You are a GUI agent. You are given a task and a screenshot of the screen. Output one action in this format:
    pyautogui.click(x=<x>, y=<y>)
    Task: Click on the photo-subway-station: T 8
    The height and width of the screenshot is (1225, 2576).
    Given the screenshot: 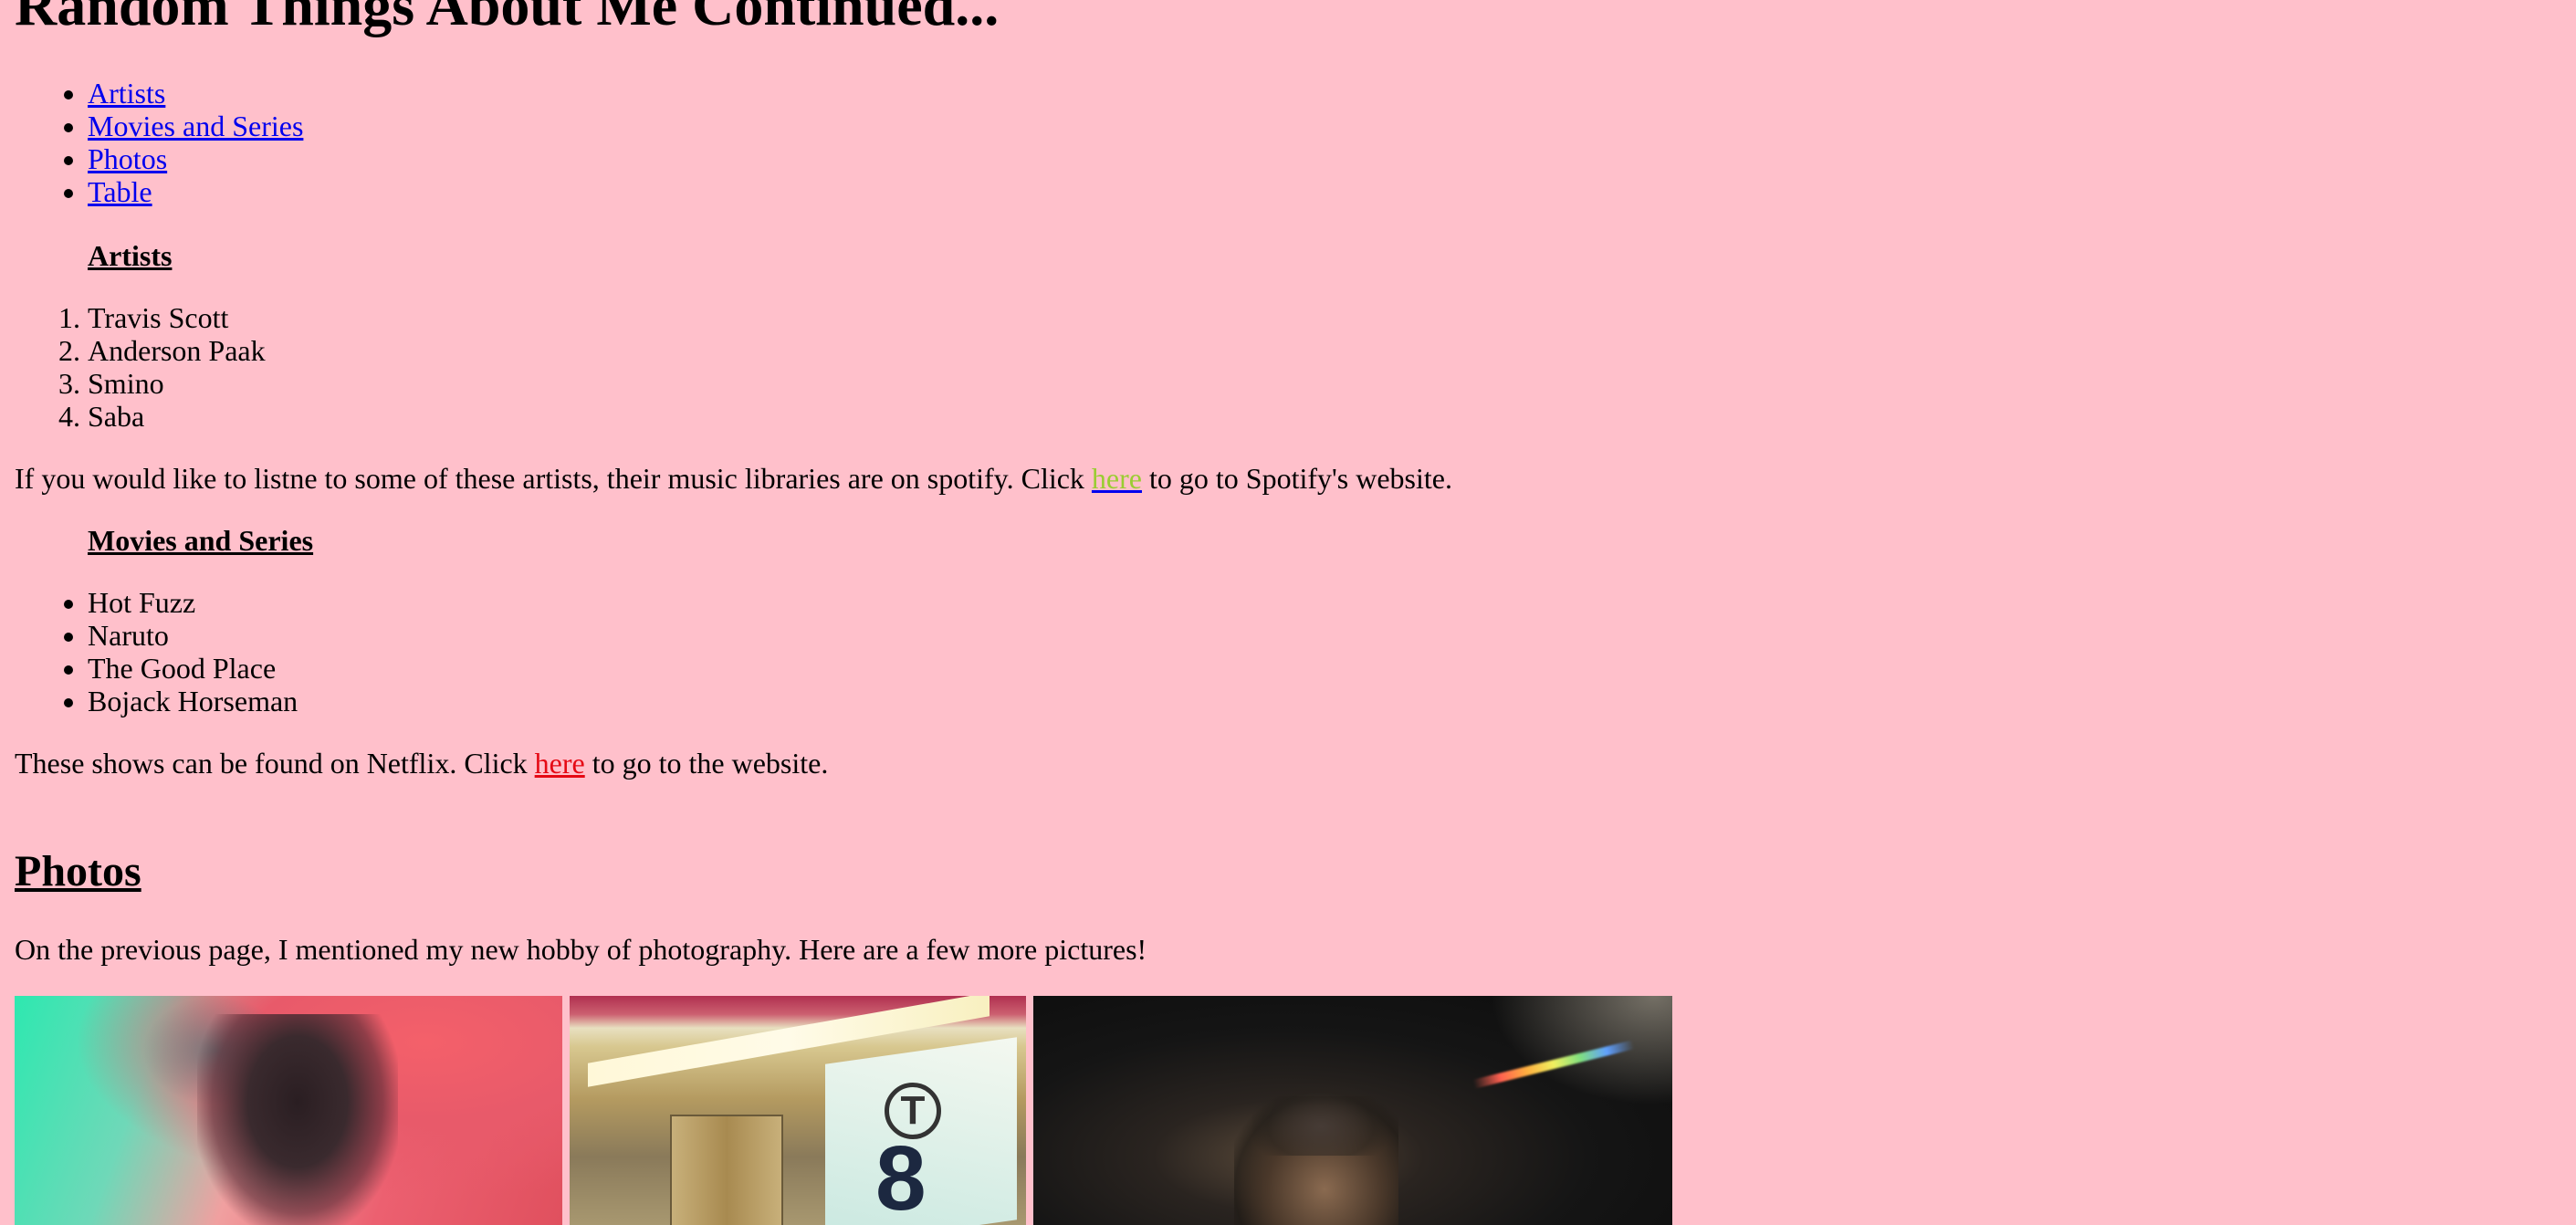 What is the action you would take?
    pyautogui.click(x=798, y=1110)
    